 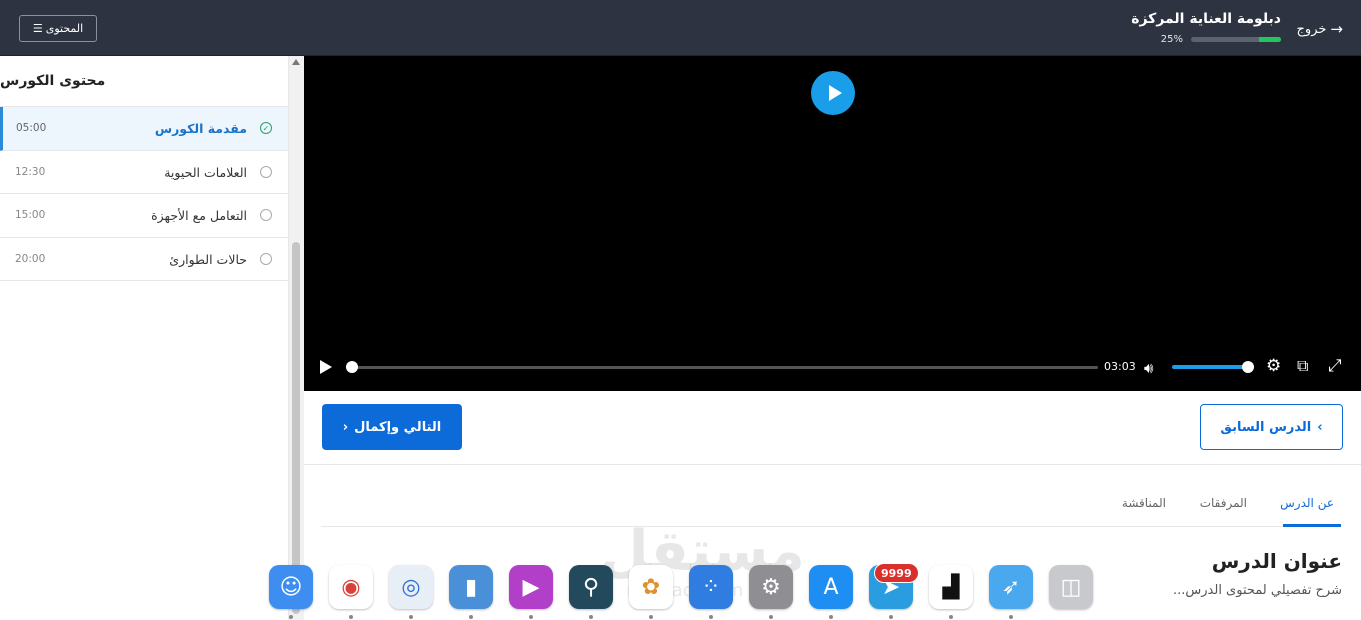 What do you see at coordinates (1011, 587) in the screenshot?
I see `swift-app-icon: ➶` at bounding box center [1011, 587].